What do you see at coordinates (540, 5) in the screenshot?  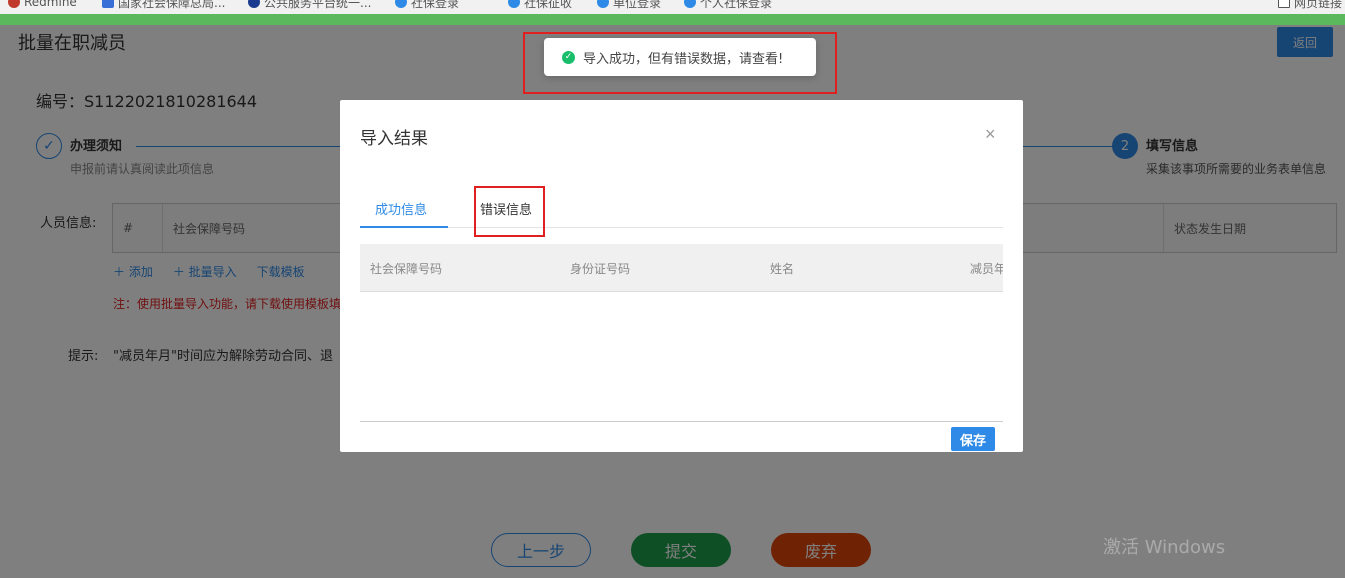 I see `bookmark-item: 社保征收` at bounding box center [540, 5].